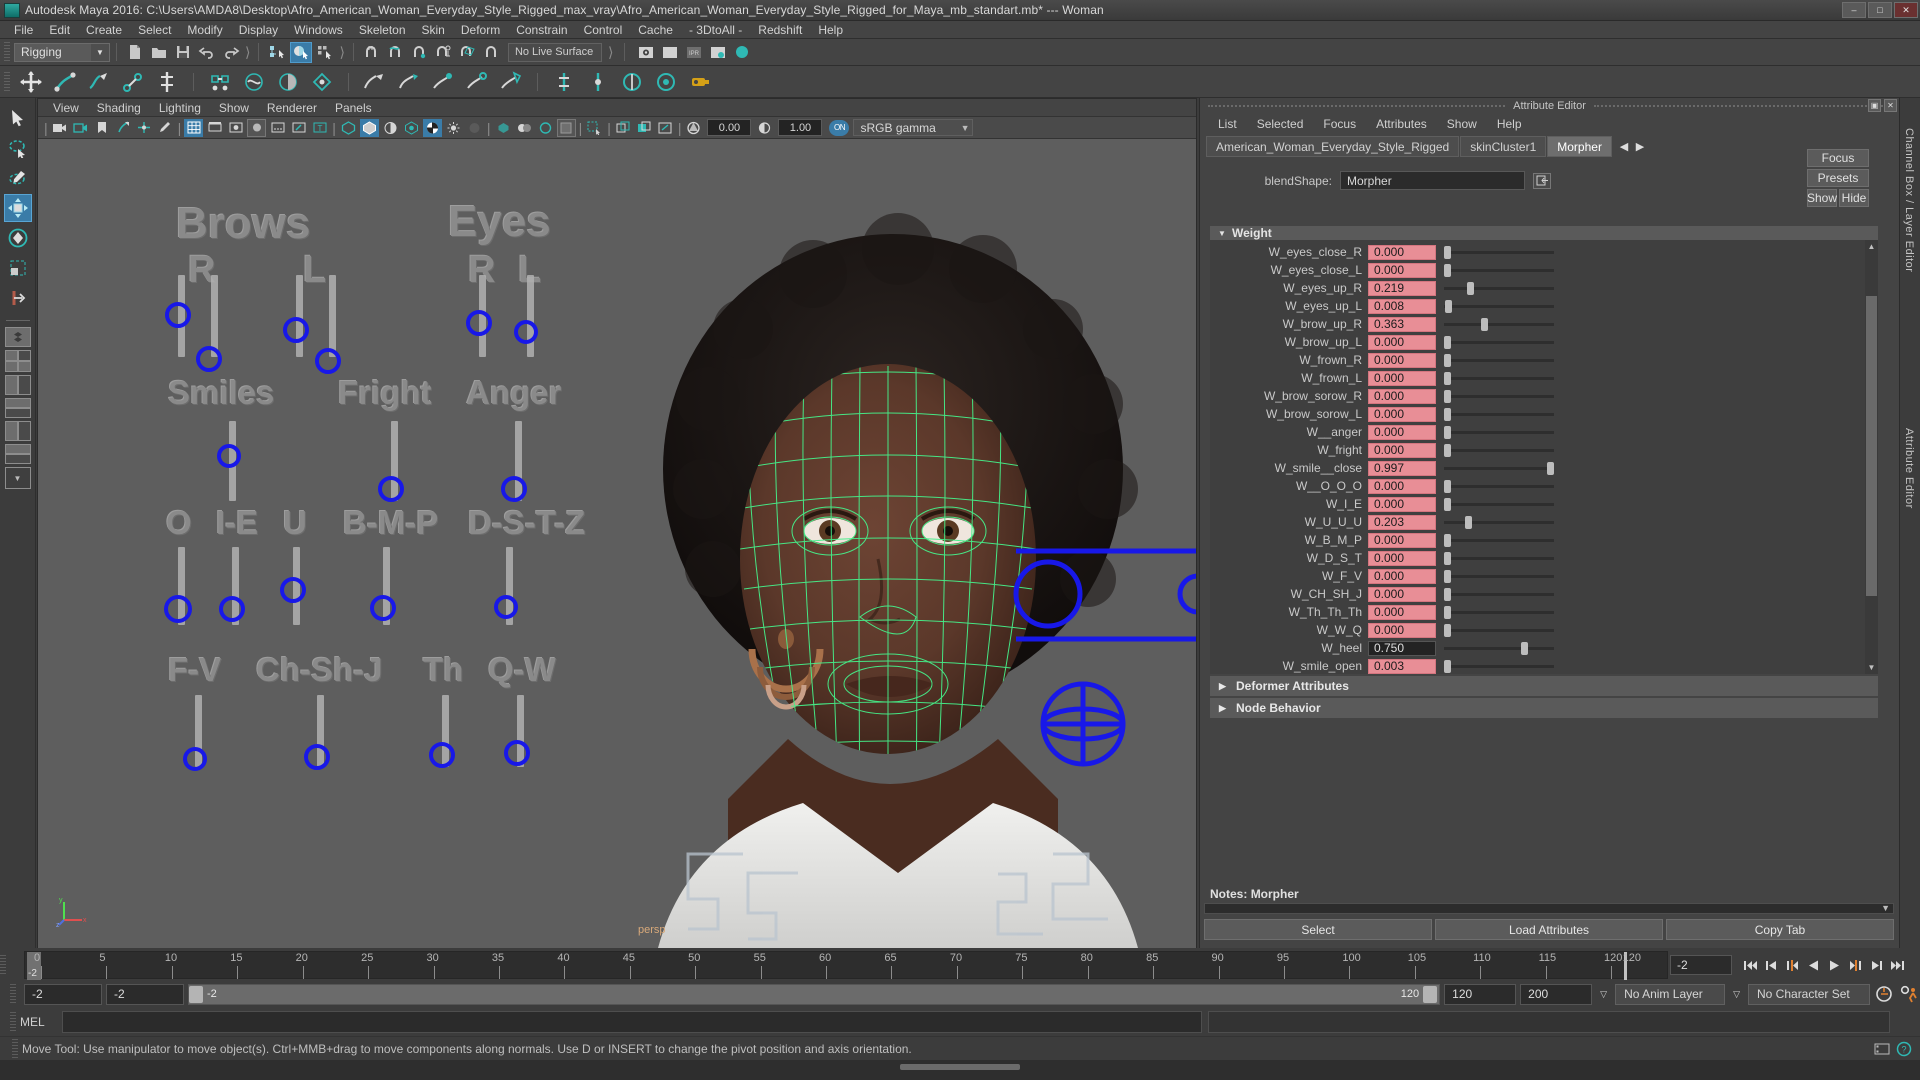 The width and height of the screenshot is (1920, 1080). Describe the element at coordinates (1871, 446) in the screenshot. I see `scrollbar-thumb` at that location.